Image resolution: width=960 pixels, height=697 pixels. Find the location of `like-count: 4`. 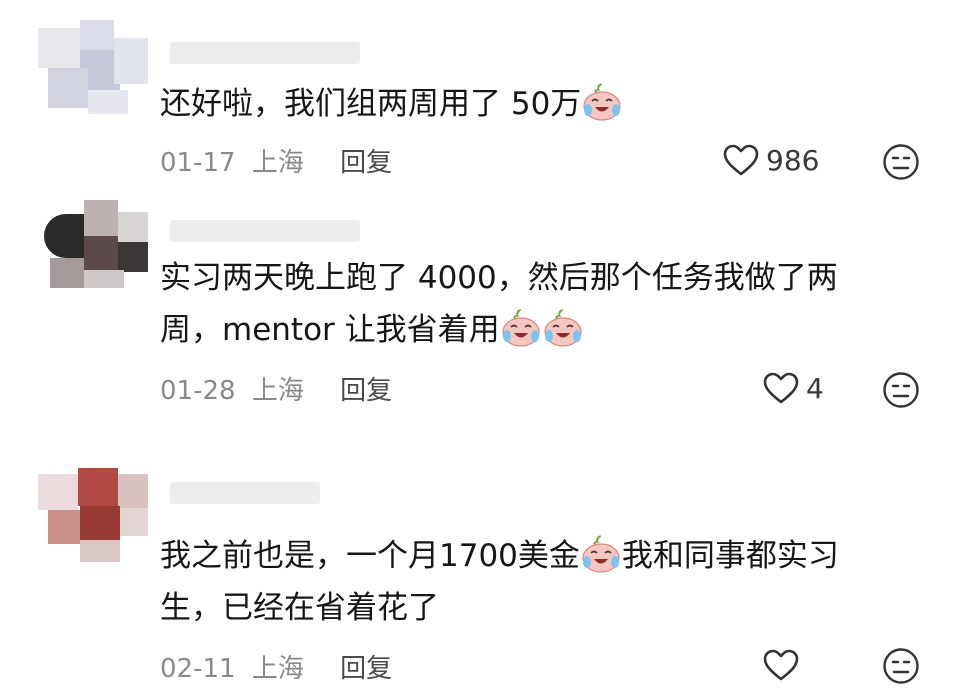

like-count: 4 is located at coordinates (815, 388).